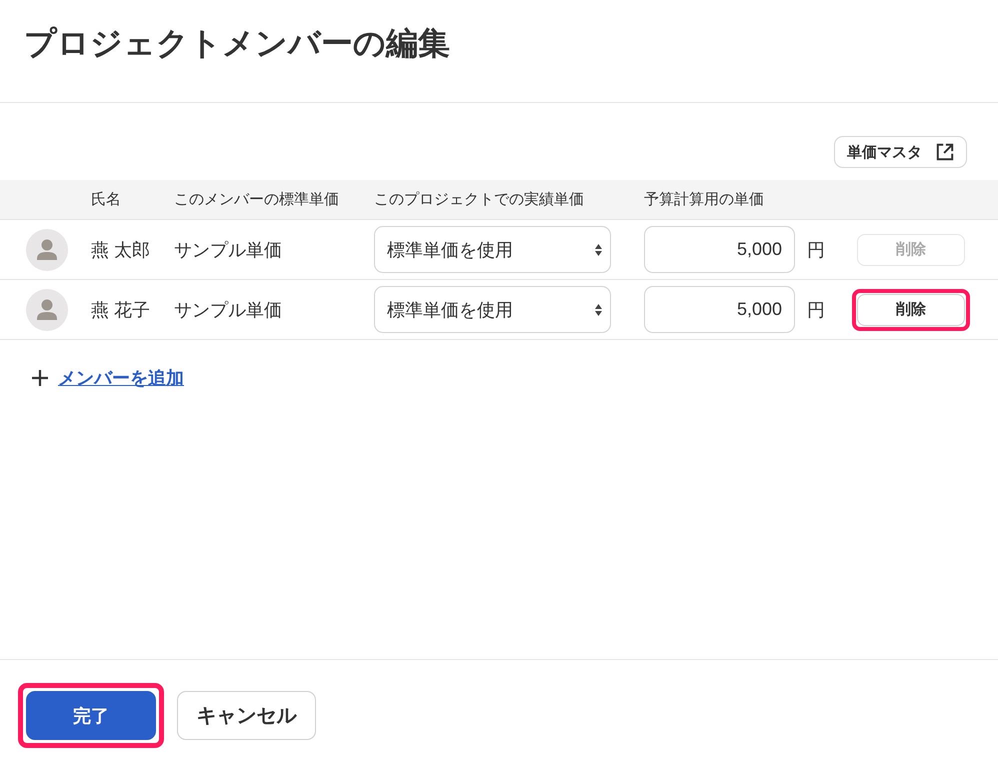 This screenshot has width=998, height=760. I want to click on column-header: 予算計算用の単価, so click(704, 199).